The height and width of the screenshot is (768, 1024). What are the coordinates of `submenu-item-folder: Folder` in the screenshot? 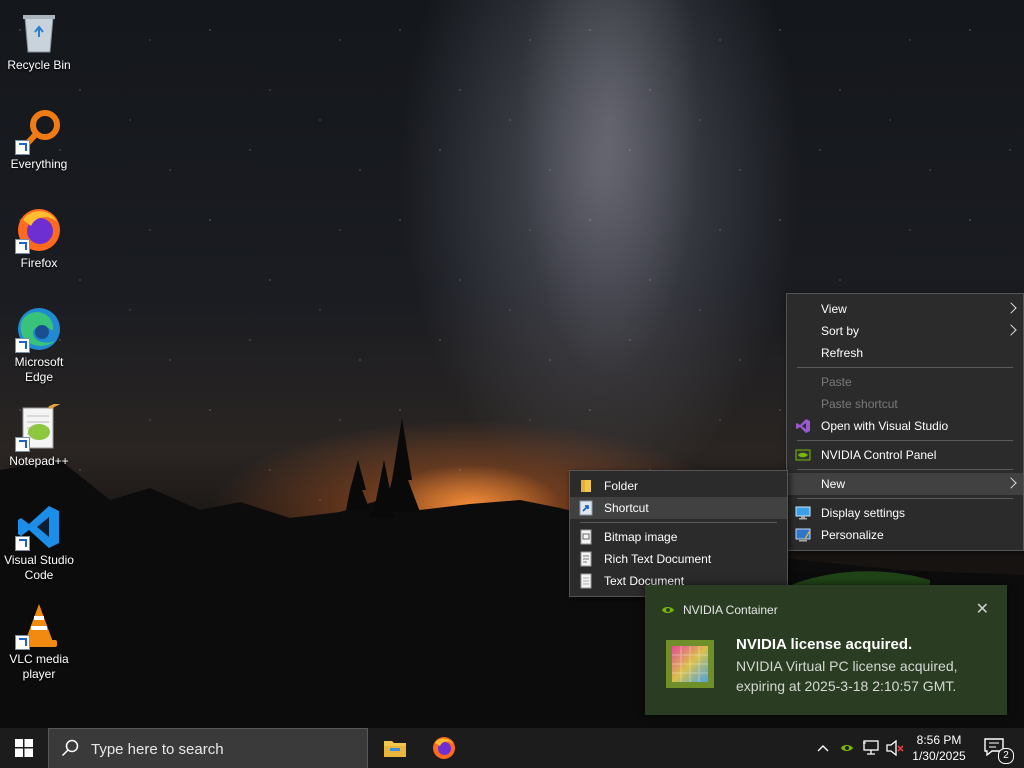 It's located at (678, 486).